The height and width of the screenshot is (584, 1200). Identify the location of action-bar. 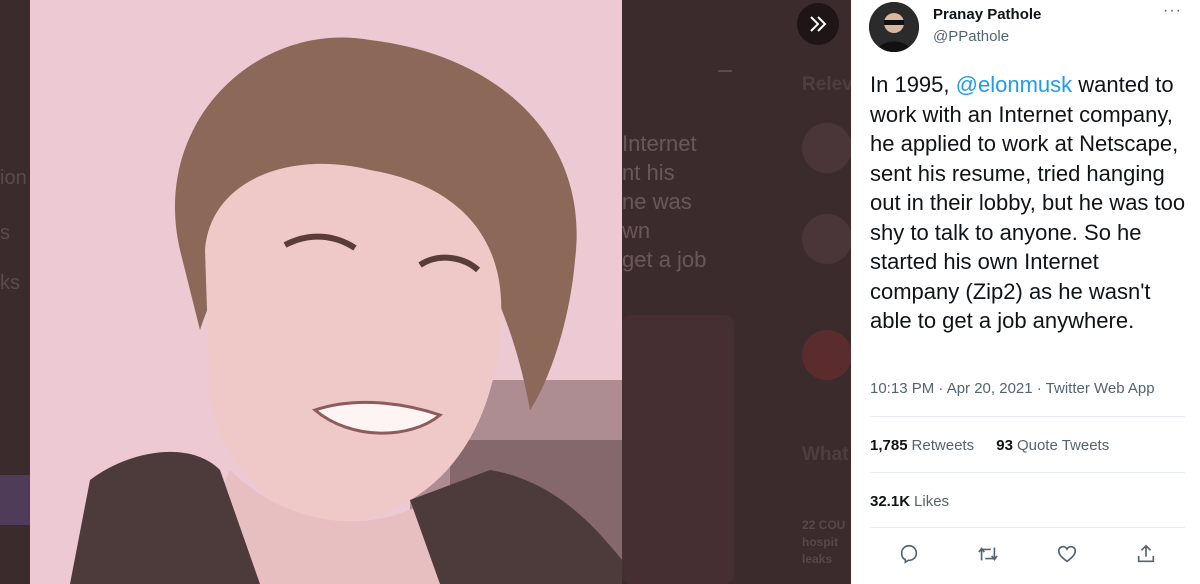
(1027, 554).